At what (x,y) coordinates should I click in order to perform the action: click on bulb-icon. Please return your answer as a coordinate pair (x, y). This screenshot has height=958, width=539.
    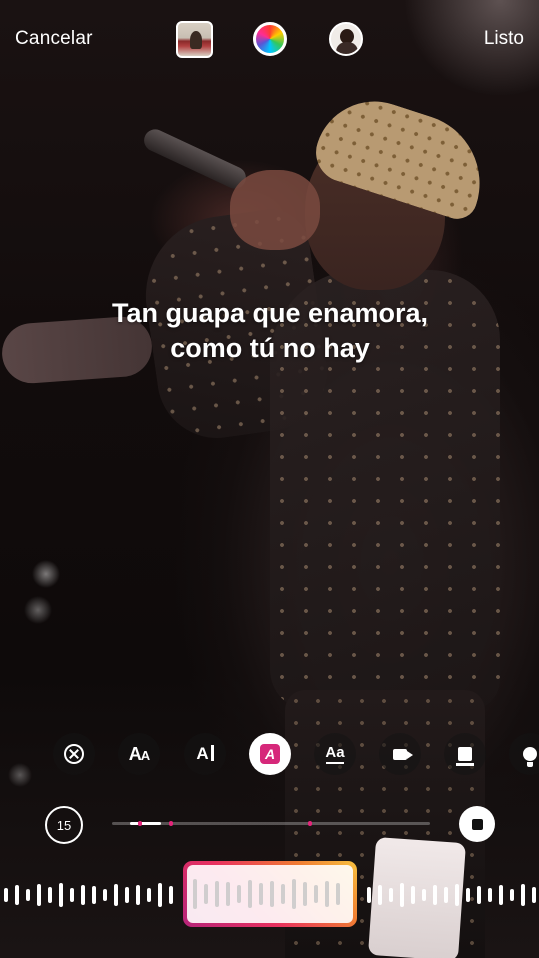
    Looking at the image, I should click on (530, 757).